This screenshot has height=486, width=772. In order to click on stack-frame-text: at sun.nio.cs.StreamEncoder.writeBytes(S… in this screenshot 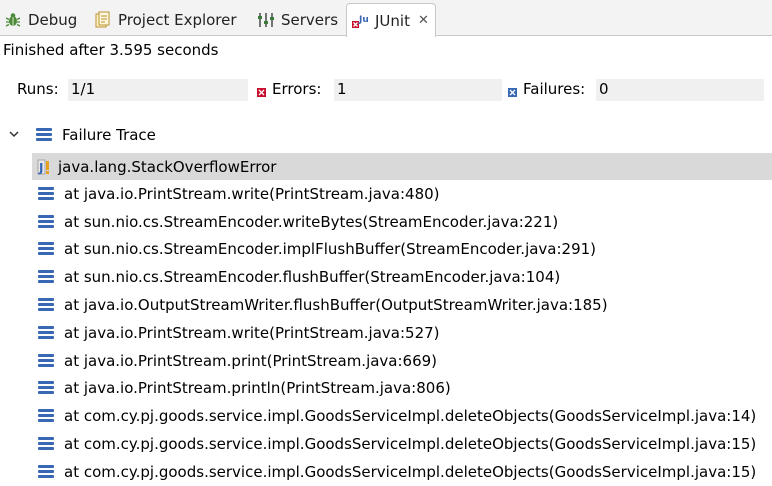, I will do `click(311, 221)`.